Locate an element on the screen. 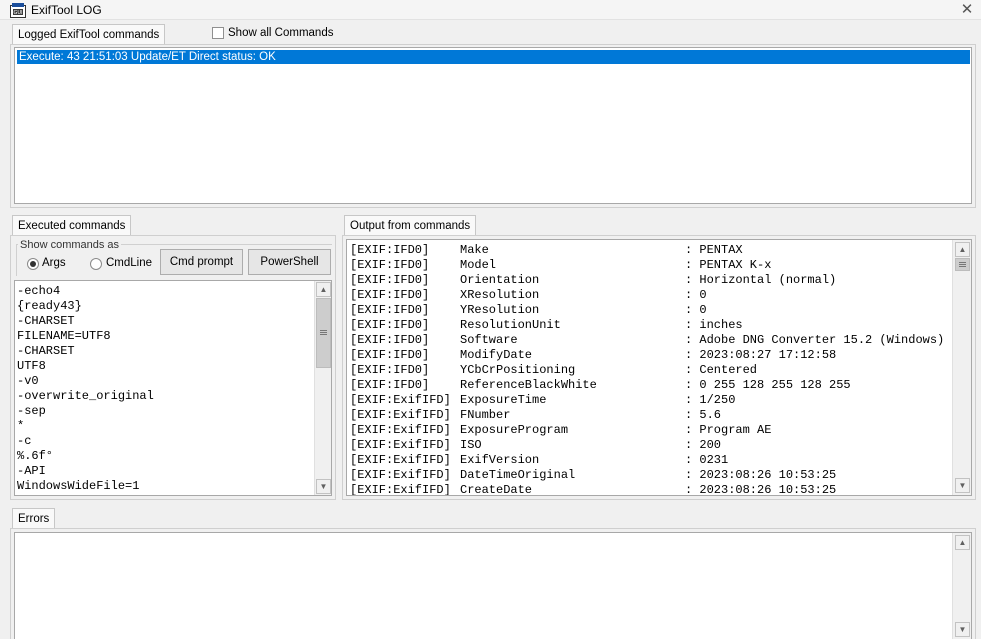 The width and height of the screenshot is (981, 639). list-item: -sep is located at coordinates (31, 411).